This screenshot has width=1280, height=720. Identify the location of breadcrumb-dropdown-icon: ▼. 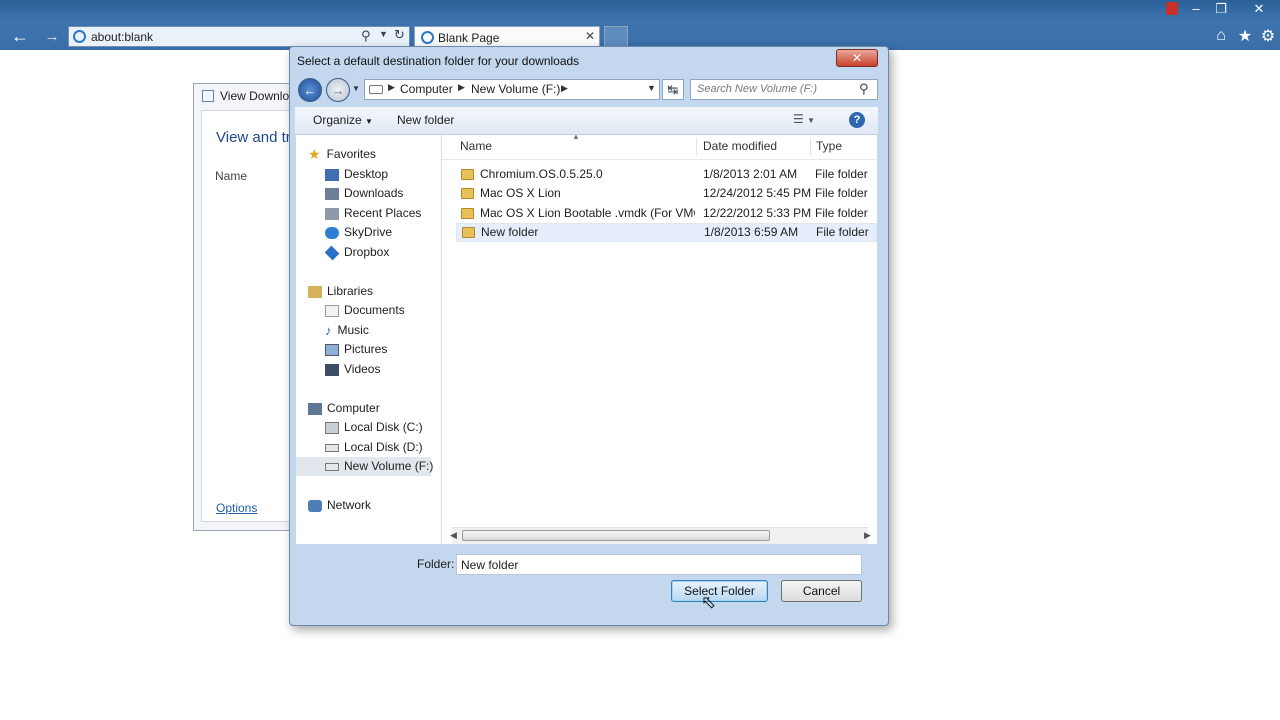
(651, 88).